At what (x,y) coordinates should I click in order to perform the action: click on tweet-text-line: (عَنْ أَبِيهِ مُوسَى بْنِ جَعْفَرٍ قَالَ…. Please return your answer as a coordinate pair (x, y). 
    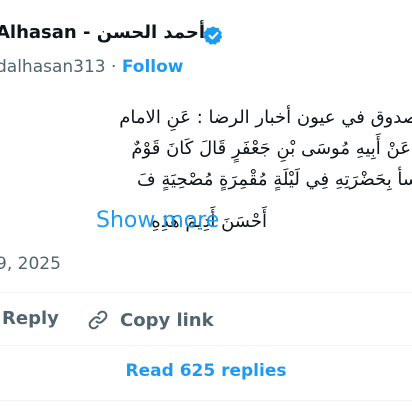
    Looking at the image, I should click on (271, 148).